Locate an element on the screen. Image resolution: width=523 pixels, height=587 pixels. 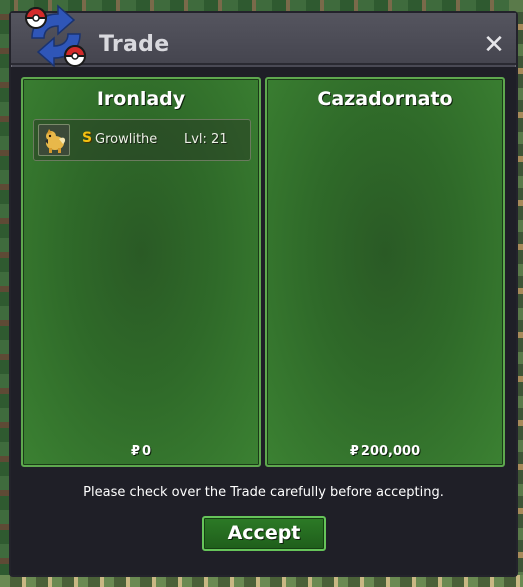
growlithe-sprite-icon is located at coordinates (54, 140).